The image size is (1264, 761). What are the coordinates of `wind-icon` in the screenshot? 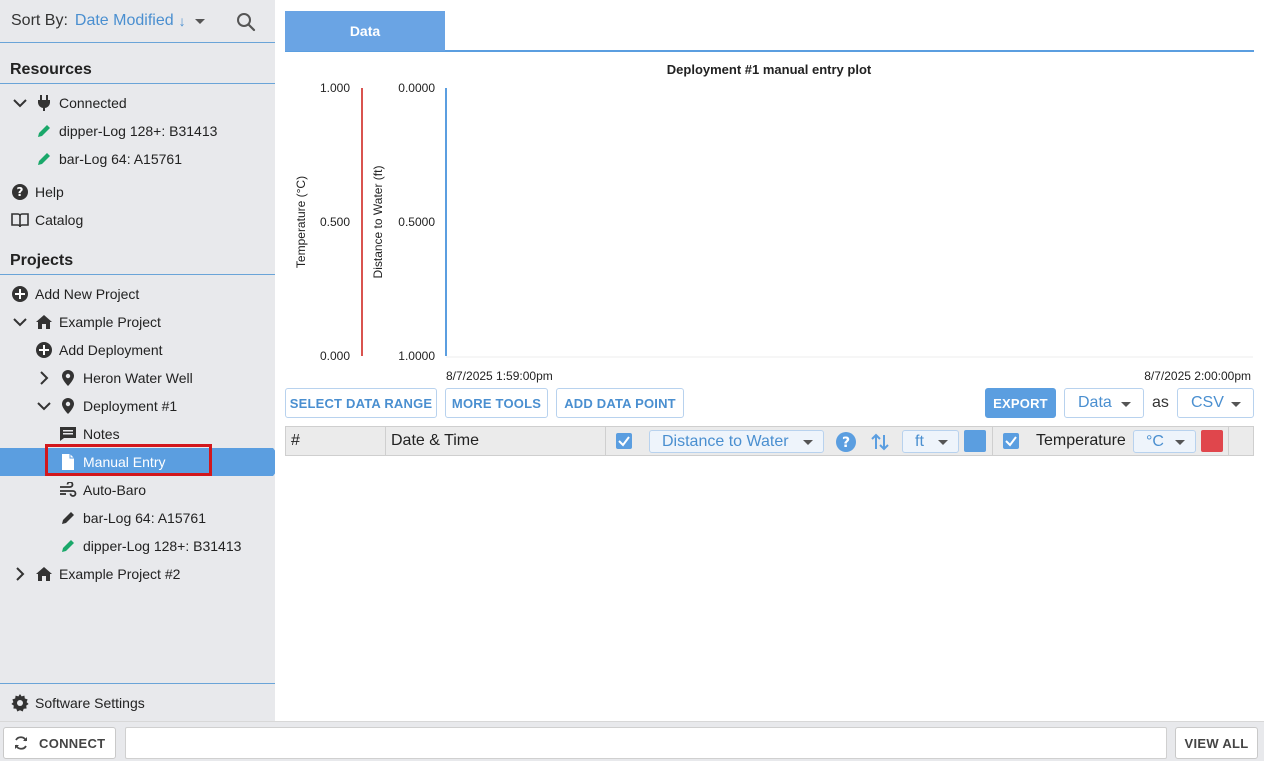 It's located at (68, 490).